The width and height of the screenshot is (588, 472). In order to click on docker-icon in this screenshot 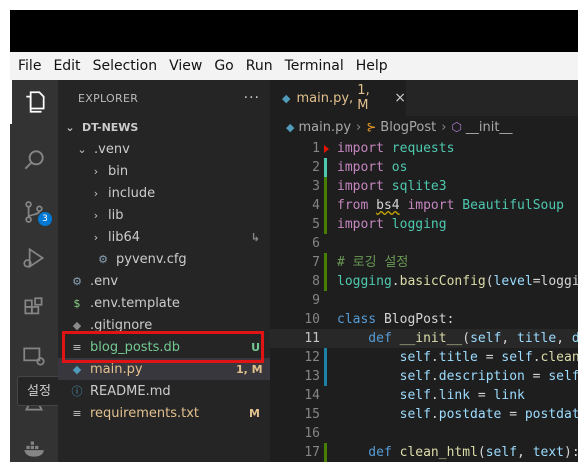, I will do `click(34, 444)`.